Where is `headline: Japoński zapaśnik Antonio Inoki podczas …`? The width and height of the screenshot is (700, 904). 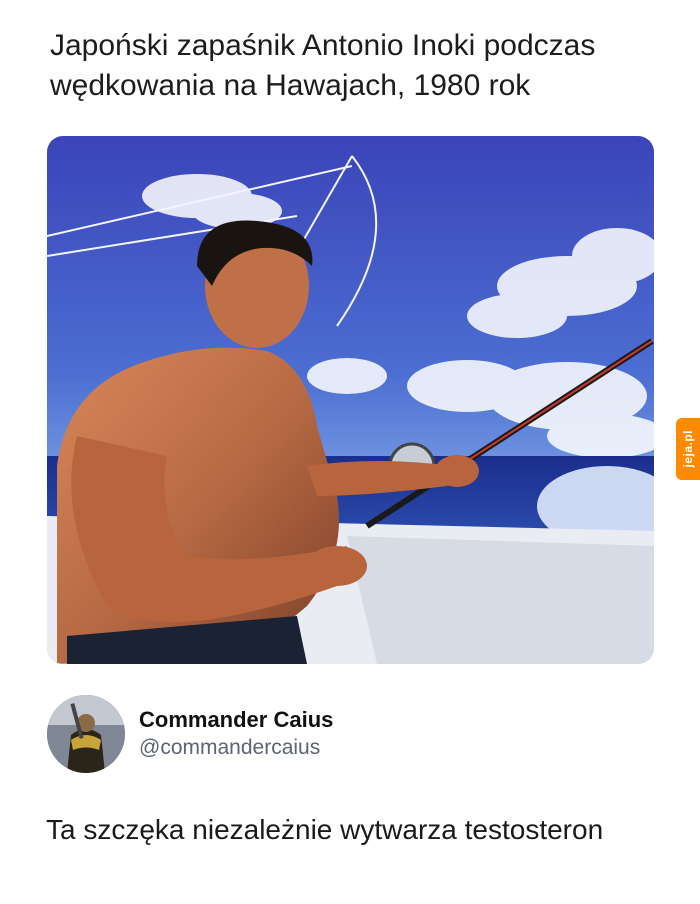
headline: Japoński zapaśnik Antonio Inoki podczas … is located at coordinates (323, 65).